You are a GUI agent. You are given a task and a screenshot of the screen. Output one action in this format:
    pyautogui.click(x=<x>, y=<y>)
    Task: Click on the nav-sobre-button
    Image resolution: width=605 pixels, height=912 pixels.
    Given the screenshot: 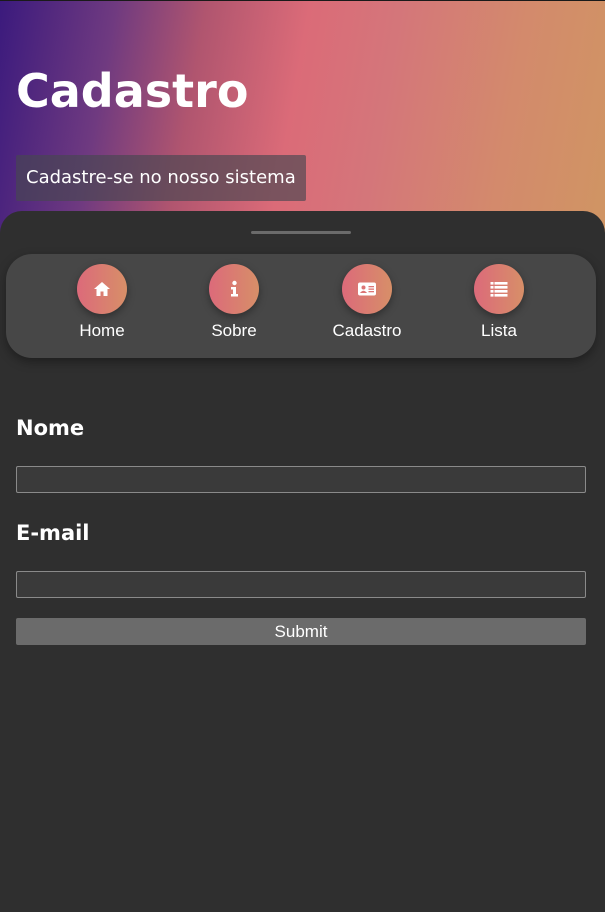 What is the action you would take?
    pyautogui.click(x=234, y=289)
    